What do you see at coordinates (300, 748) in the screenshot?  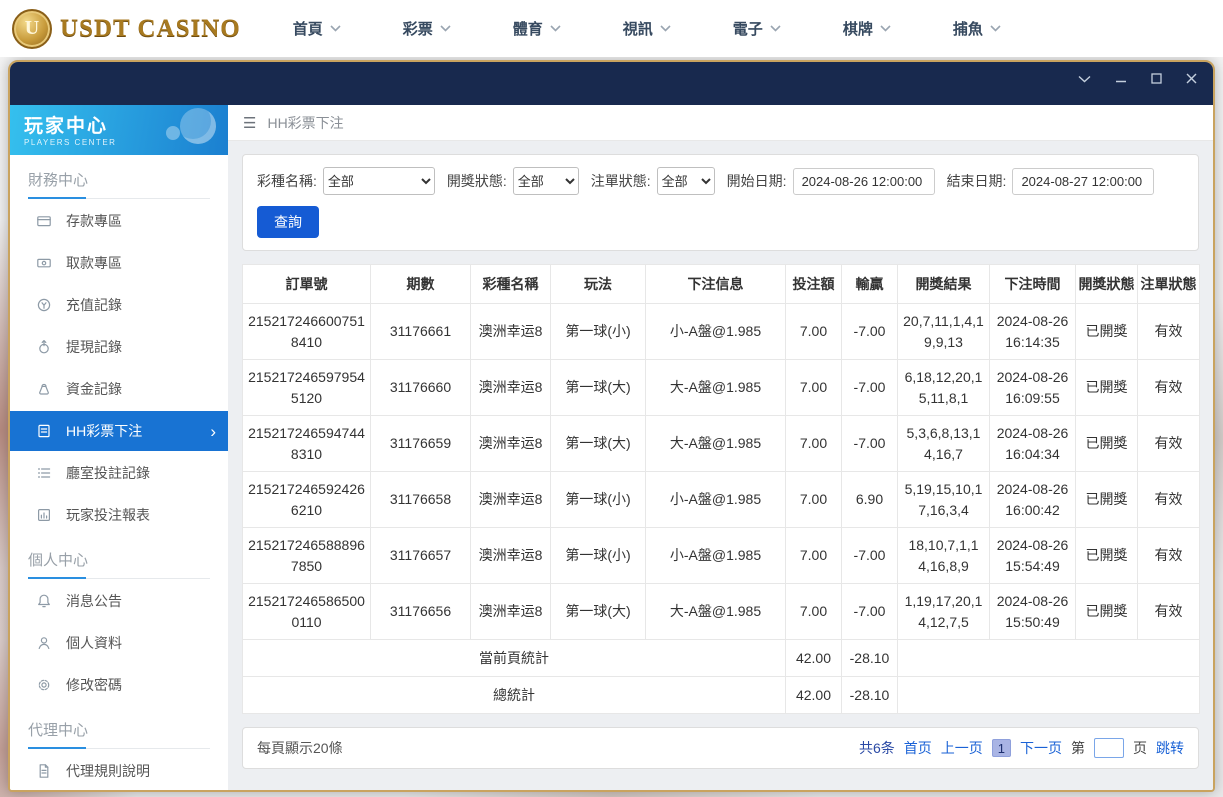 I see `page-size-text: 每頁顯示20條` at bounding box center [300, 748].